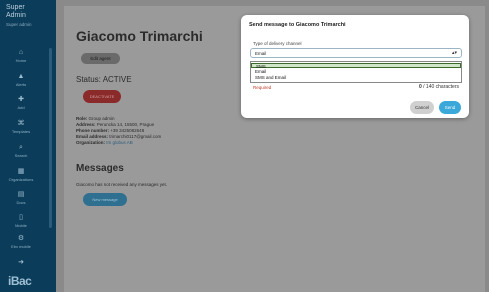  Describe the element at coordinates (21, 194) in the screenshot. I see `docs-icon: ▤` at that location.